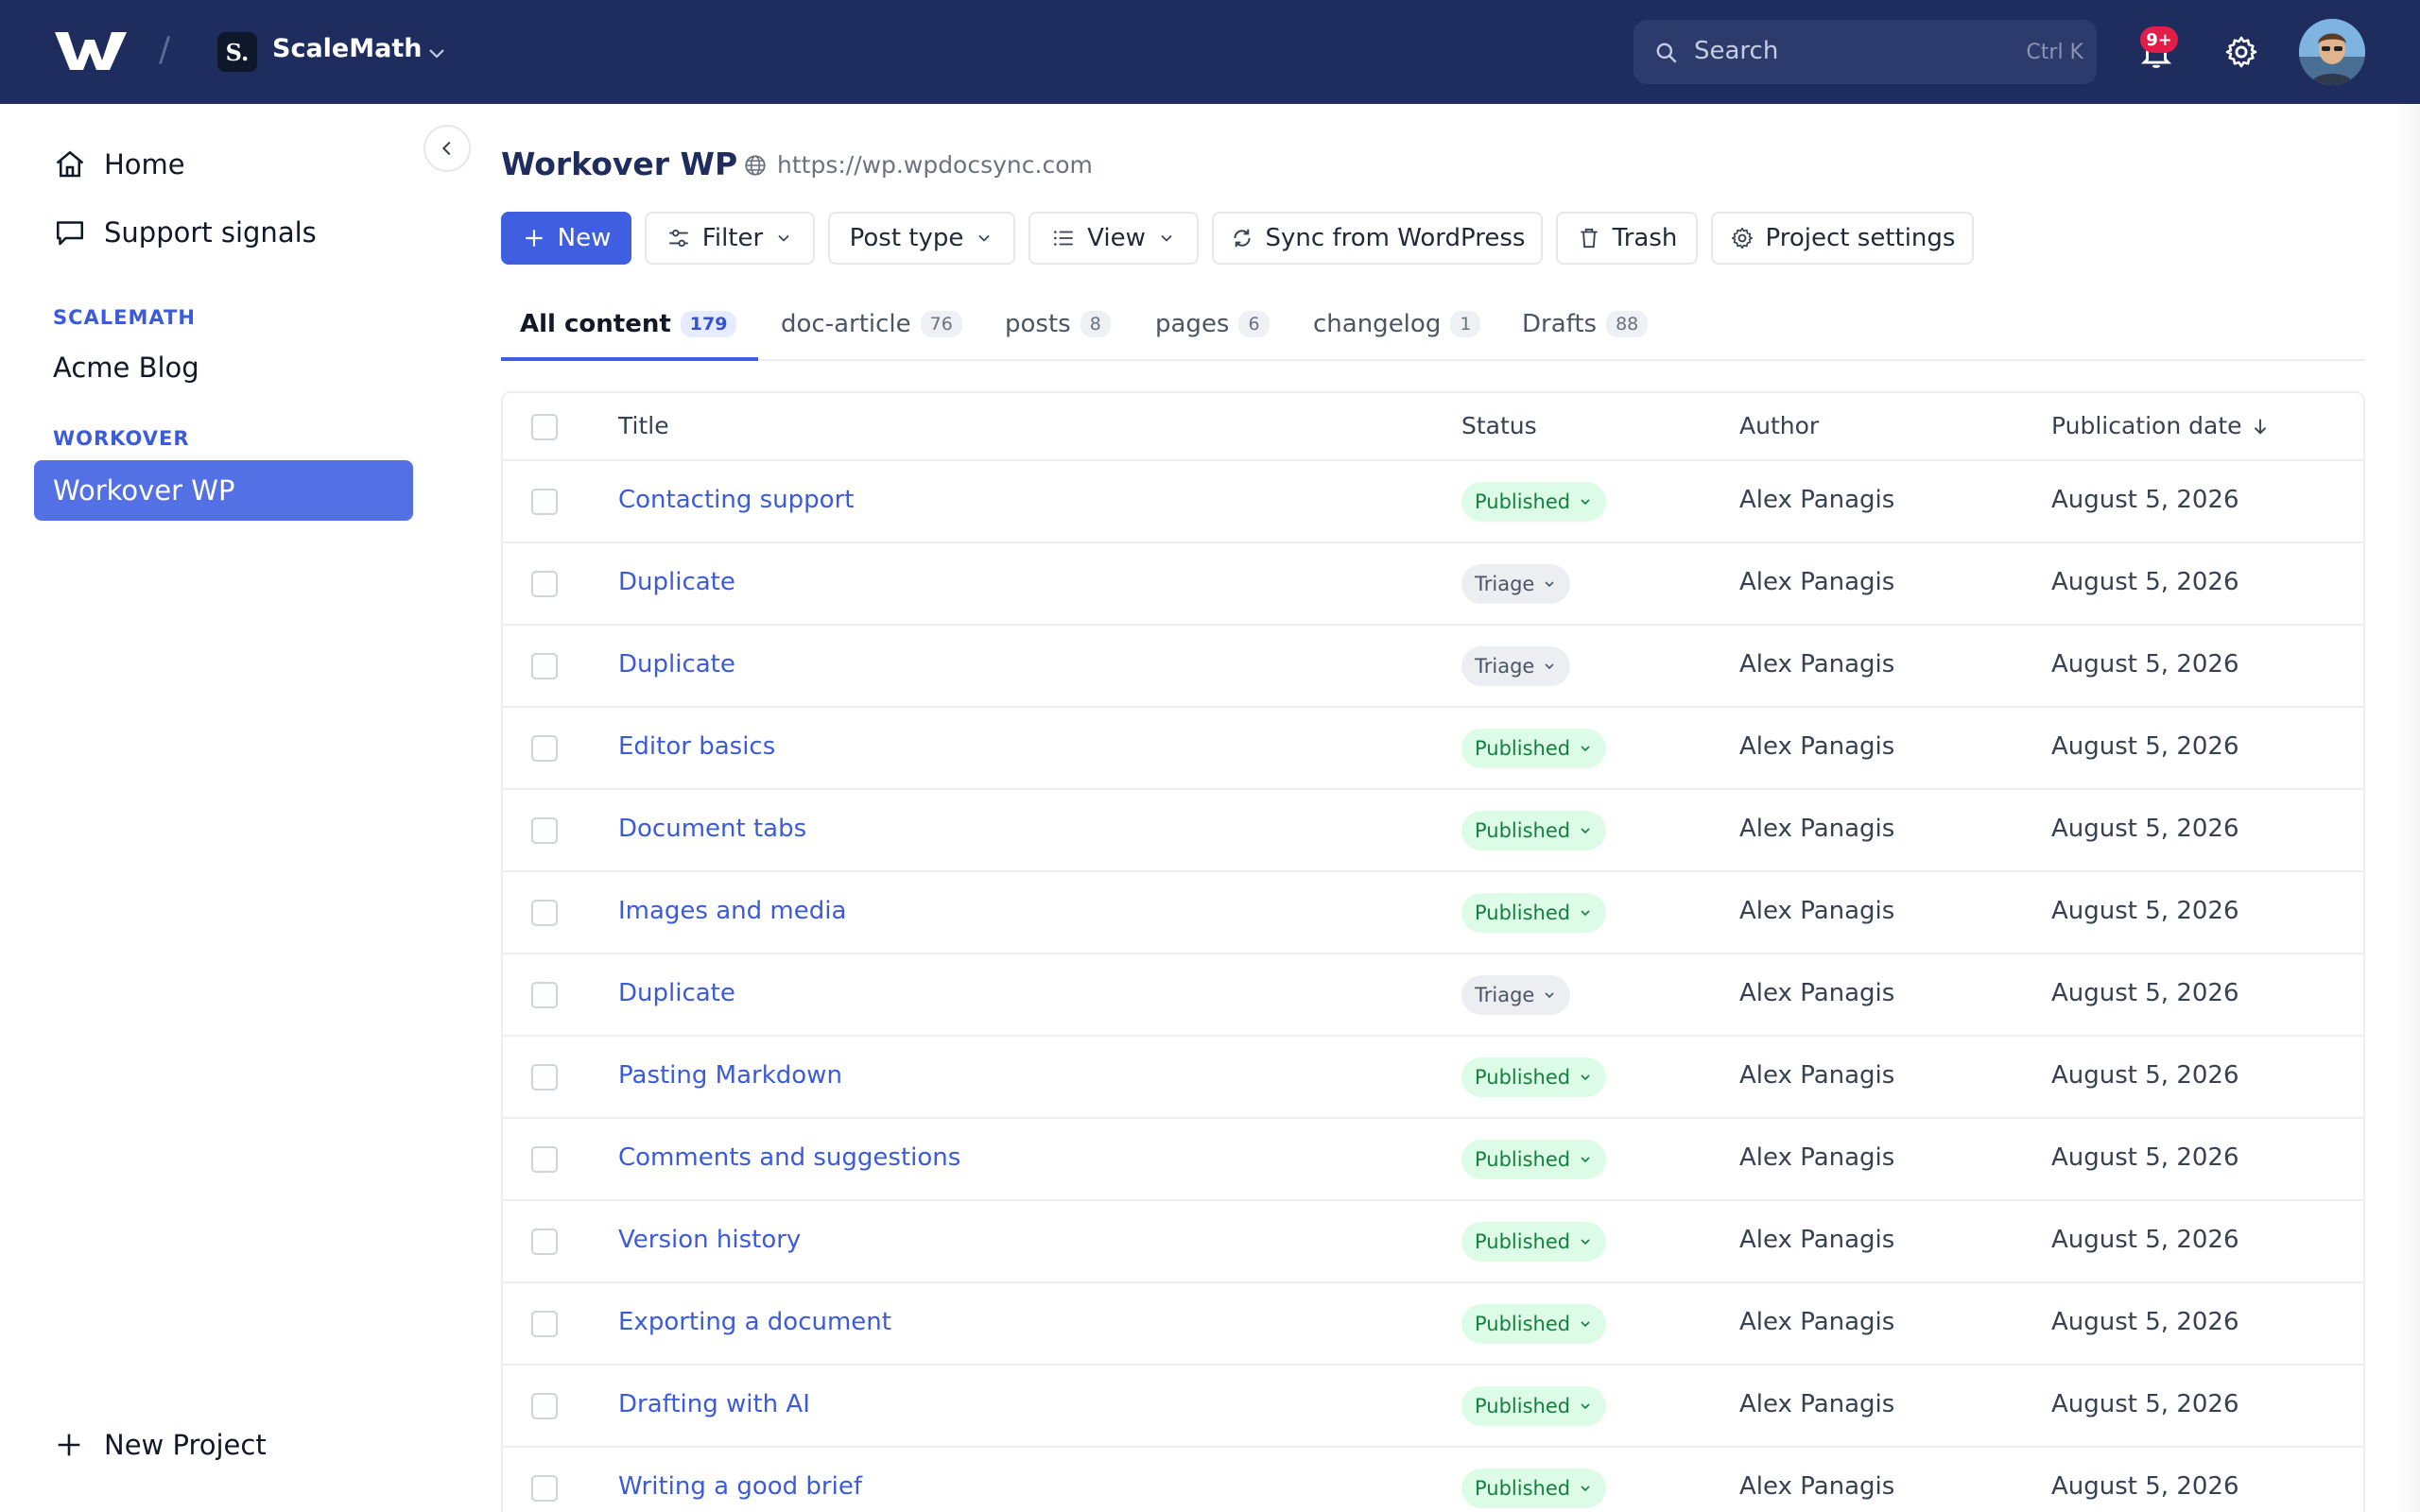 This screenshot has height=1512, width=2420. What do you see at coordinates (2161, 425) in the screenshot?
I see `column-header-publication-date: Publication date` at bounding box center [2161, 425].